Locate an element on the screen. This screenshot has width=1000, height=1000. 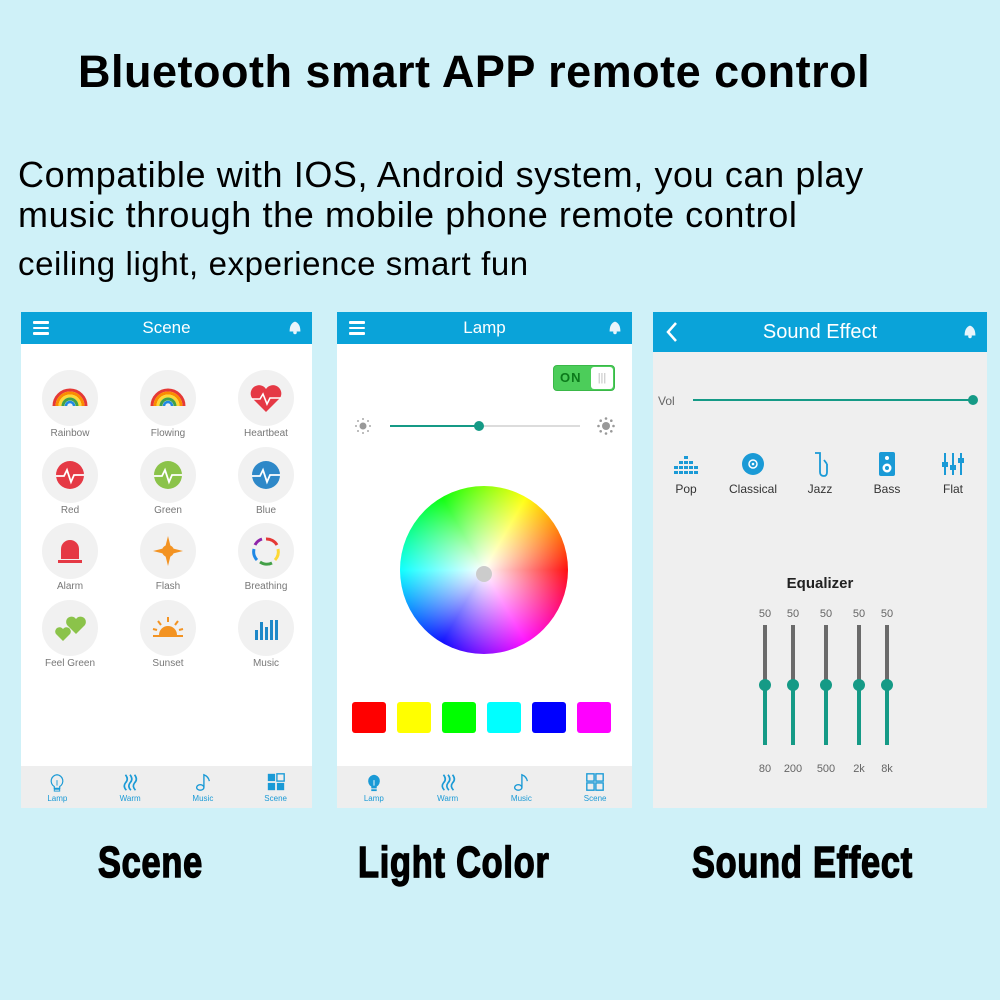
scene-label: Heartbeat is located at coordinates (266, 433).